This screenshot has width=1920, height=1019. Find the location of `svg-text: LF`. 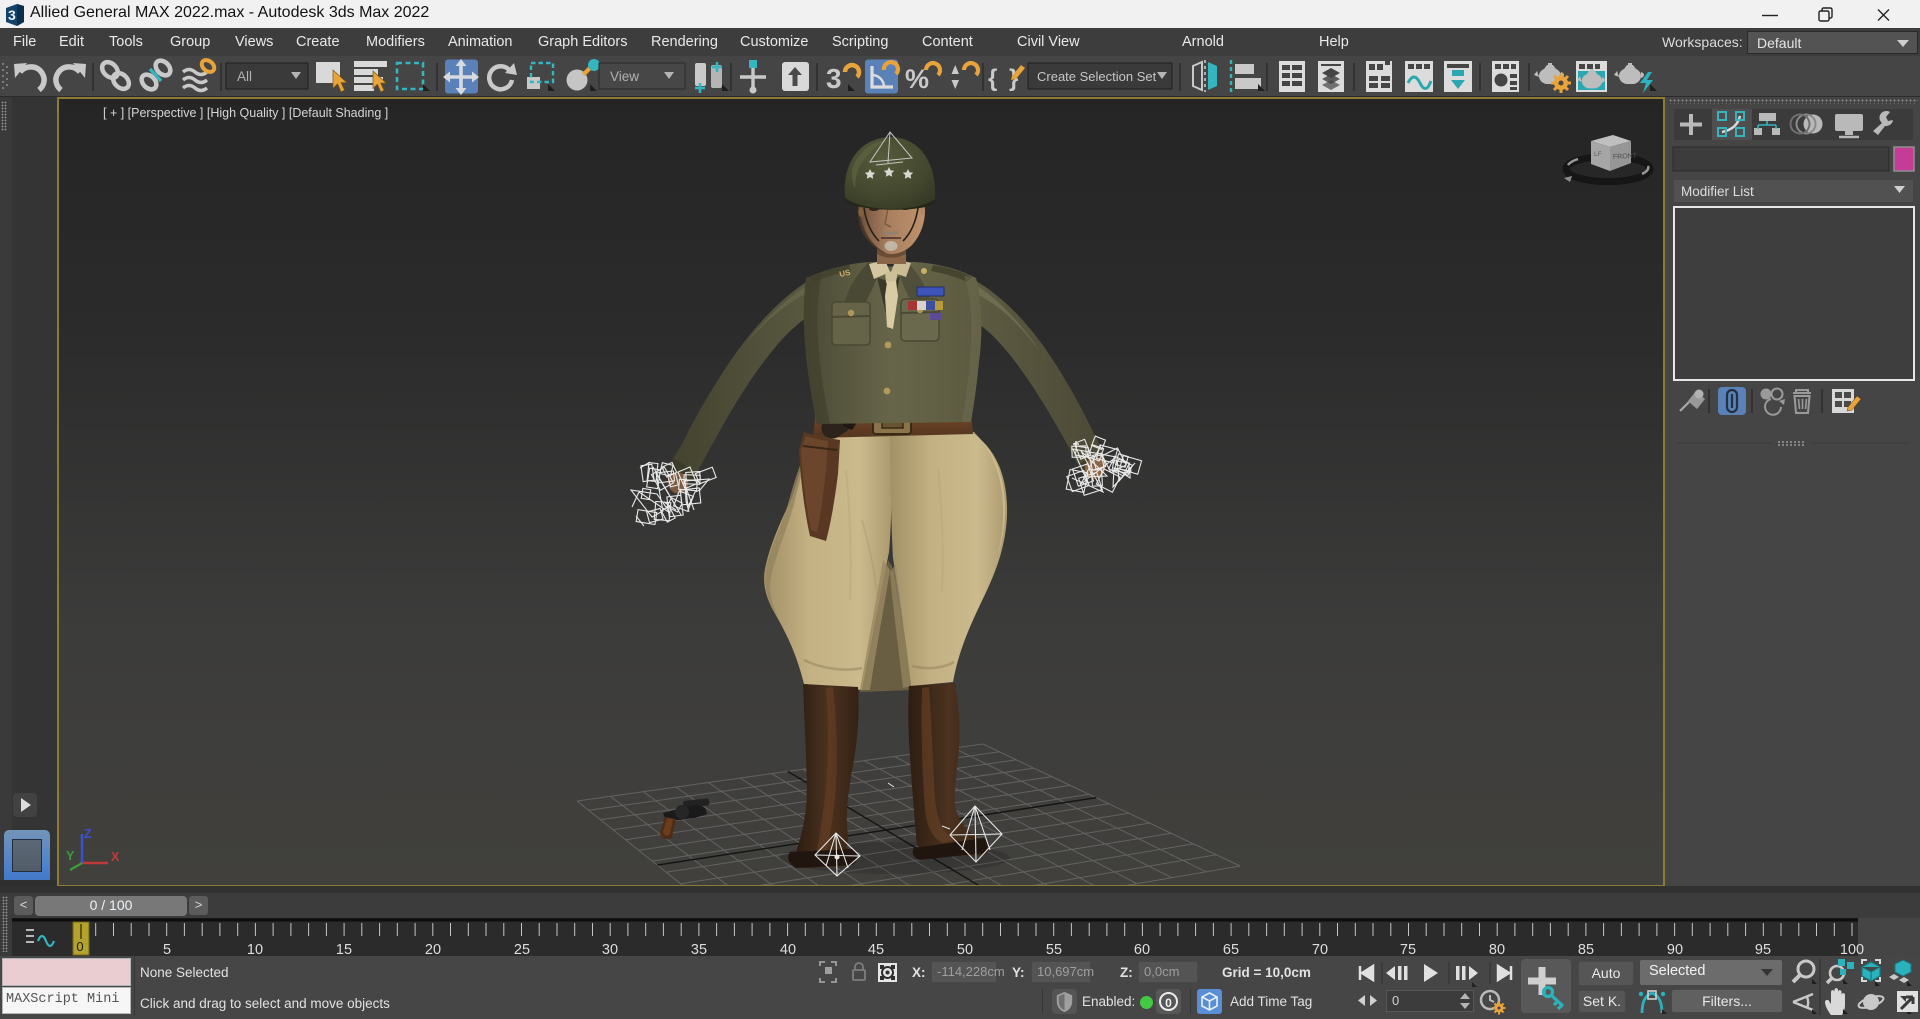

svg-text: LF is located at coordinates (1598, 154).